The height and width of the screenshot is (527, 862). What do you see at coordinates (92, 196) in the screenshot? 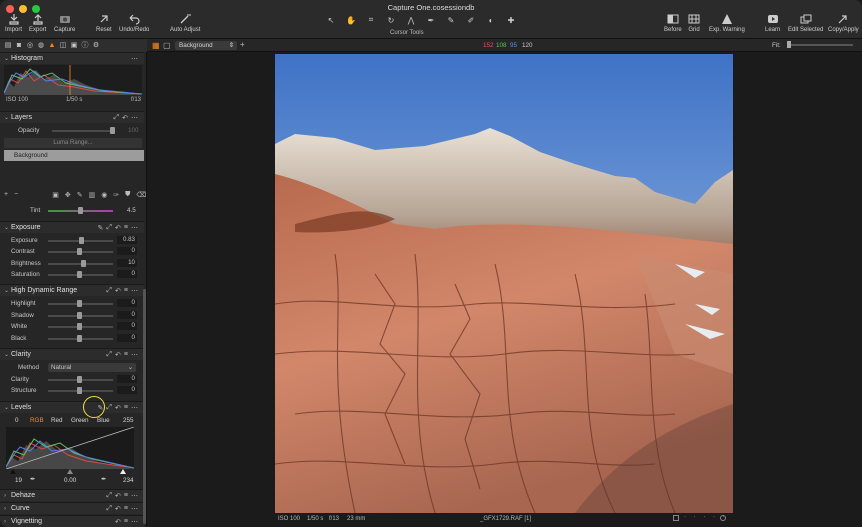
I see `gradient-mask-icon: ▥` at bounding box center [92, 196].